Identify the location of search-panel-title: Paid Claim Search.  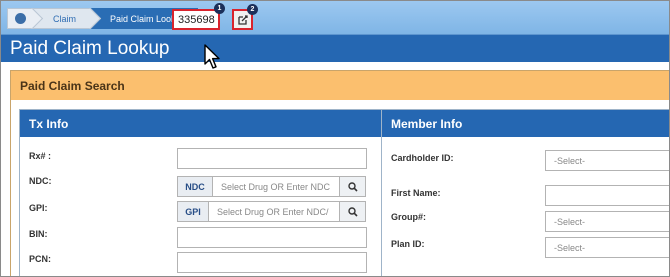
(340, 85).